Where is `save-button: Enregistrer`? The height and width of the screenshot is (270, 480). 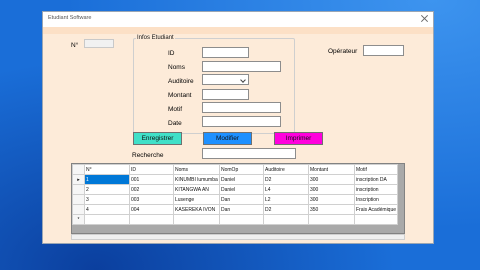
save-button: Enregistrer is located at coordinates (157, 138).